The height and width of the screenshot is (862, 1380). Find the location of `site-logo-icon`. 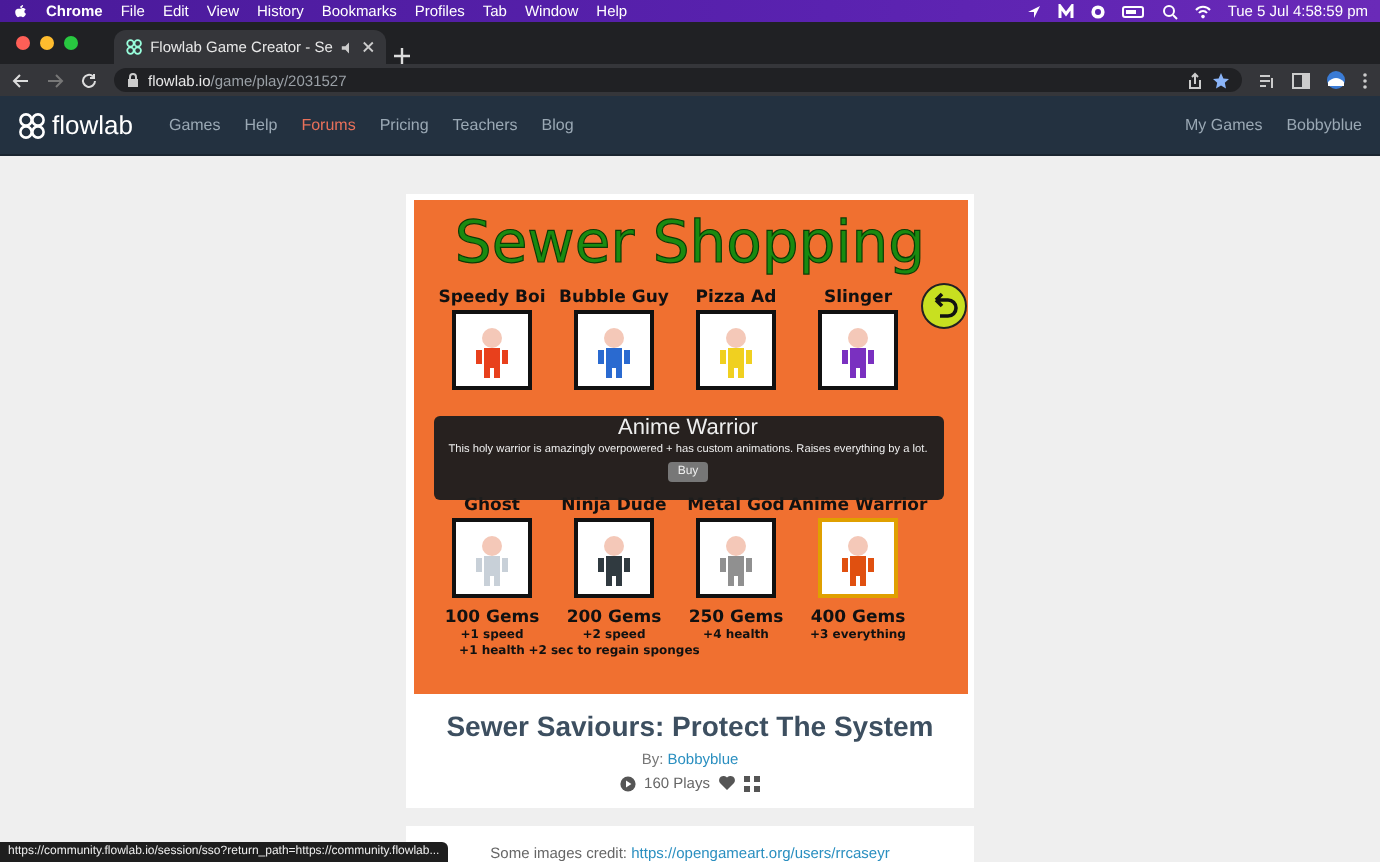

site-logo-icon is located at coordinates (134, 47).